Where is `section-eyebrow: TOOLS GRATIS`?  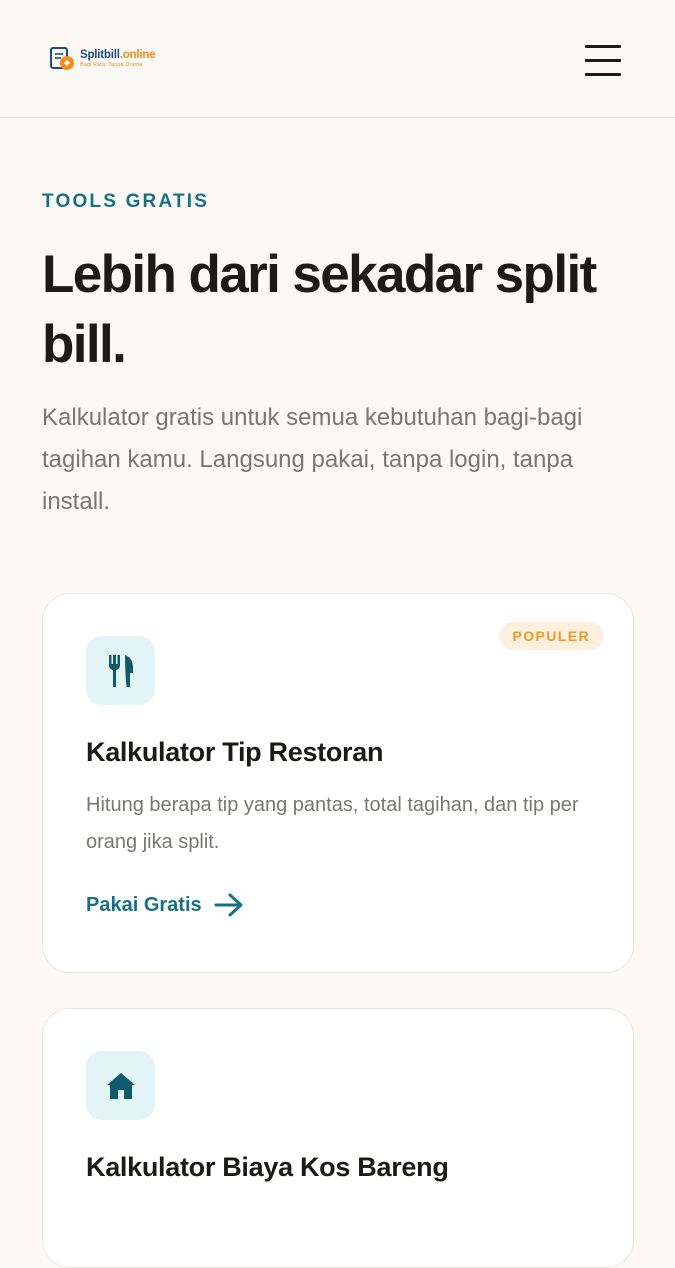 section-eyebrow: TOOLS GRATIS is located at coordinates (126, 201).